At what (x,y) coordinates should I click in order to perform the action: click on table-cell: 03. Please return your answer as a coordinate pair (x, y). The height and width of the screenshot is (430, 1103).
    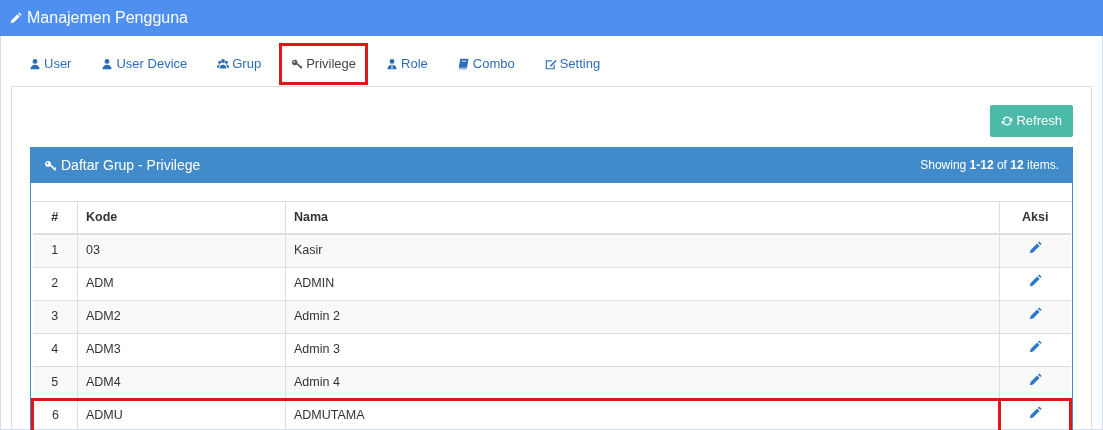
    Looking at the image, I should click on (181, 250).